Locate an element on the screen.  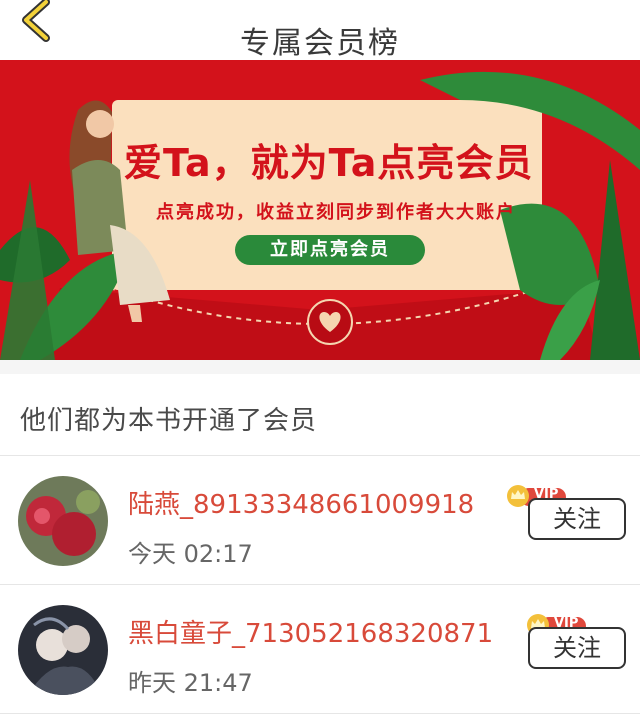
top-bar: 专属会员榜 is located at coordinates (320, 30).